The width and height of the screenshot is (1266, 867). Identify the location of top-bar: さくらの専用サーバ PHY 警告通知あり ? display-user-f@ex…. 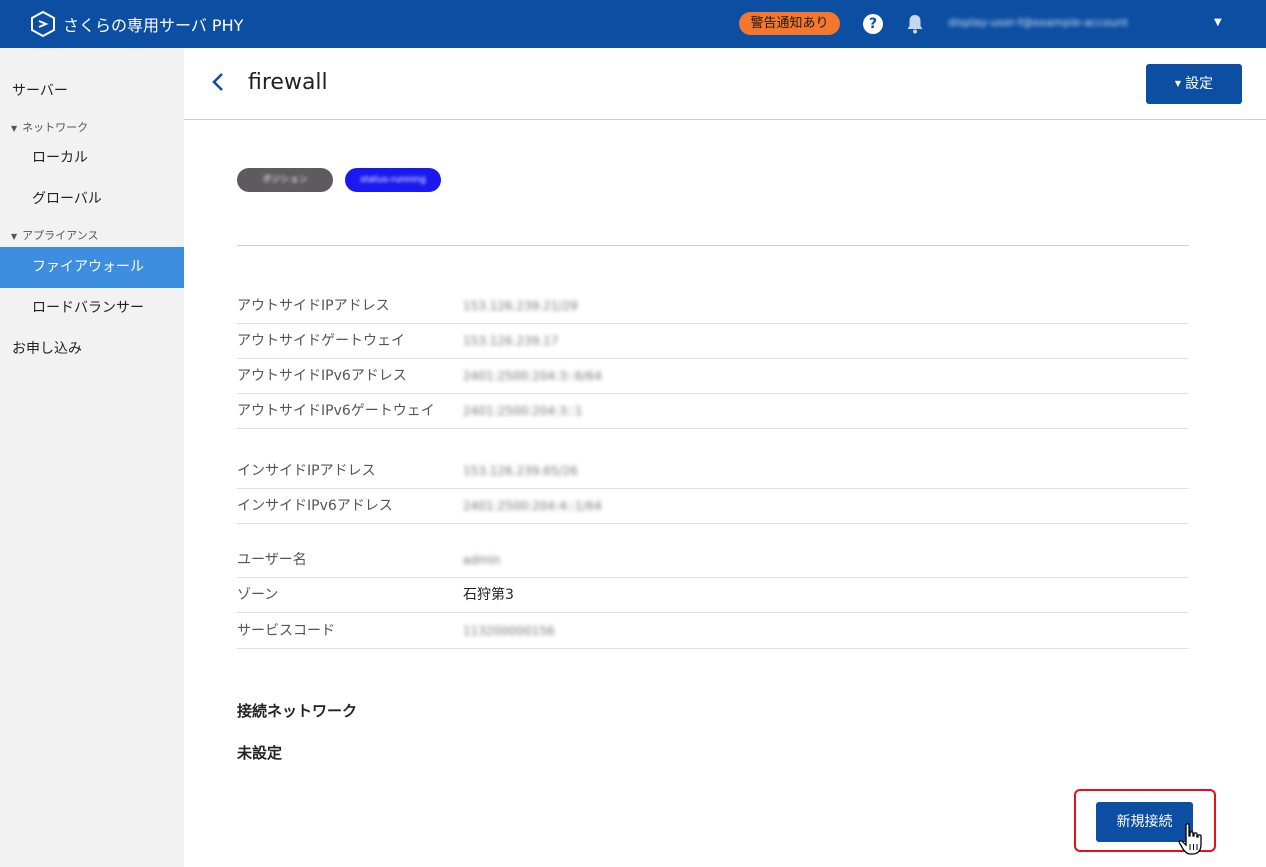
(633, 24).